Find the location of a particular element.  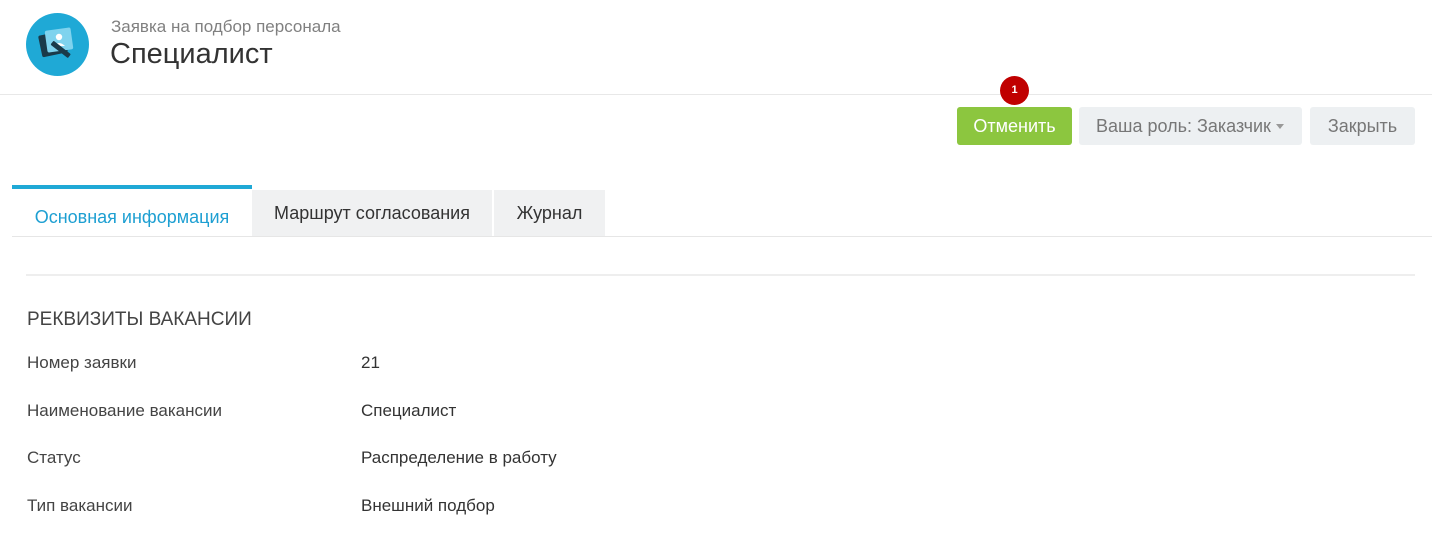

field-label-request-number: Номер заявки is located at coordinates (82, 362).